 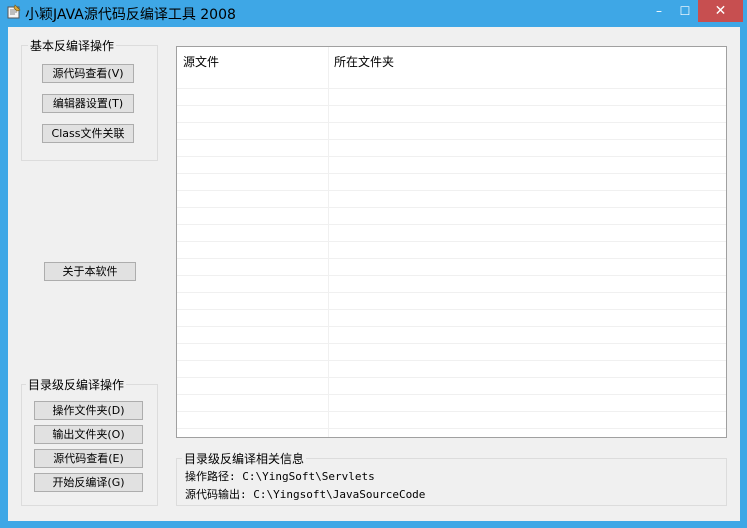 I want to click on close-button: ✕, so click(x=720, y=11).